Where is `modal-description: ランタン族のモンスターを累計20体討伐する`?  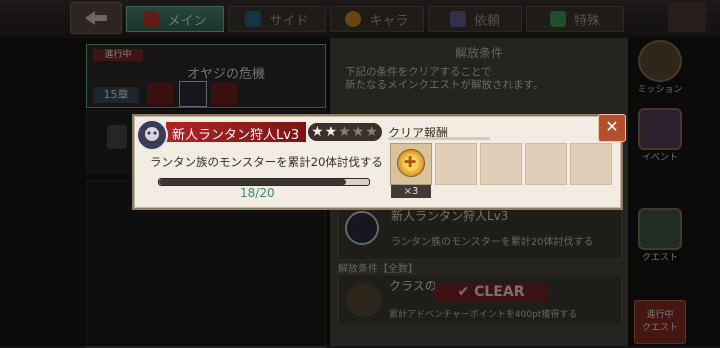
modal-description: ランタン族のモンスターを累計20体討伐する is located at coordinates (266, 162).